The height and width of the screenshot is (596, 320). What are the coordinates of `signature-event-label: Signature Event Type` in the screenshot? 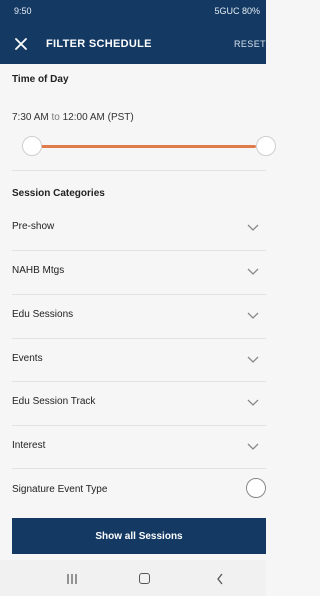 It's located at (60, 489).